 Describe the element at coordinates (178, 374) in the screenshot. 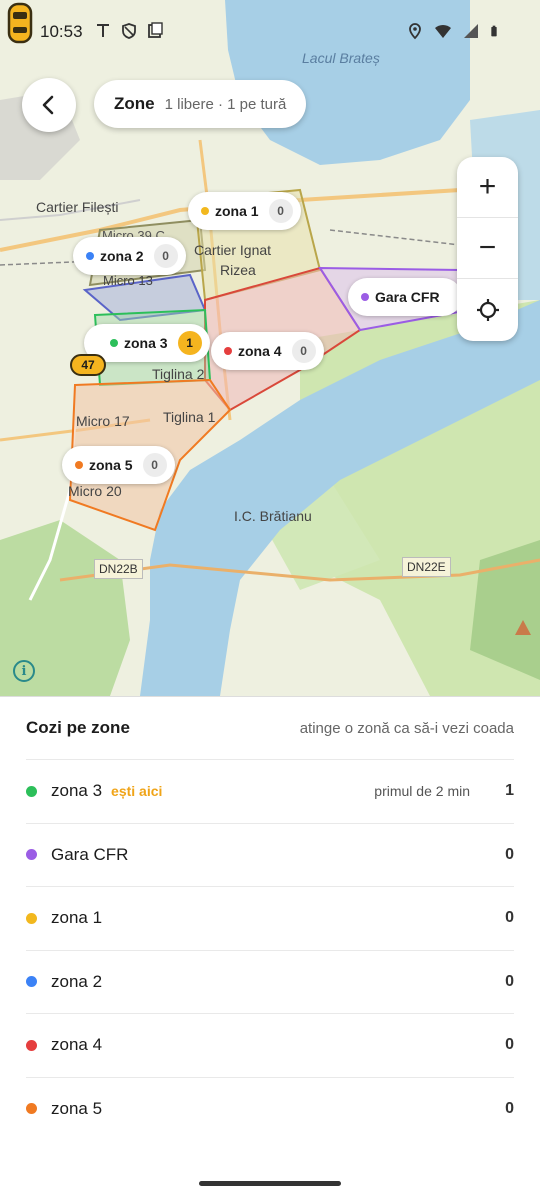

I see `map-label-tiglina2: Tiglina 2` at that location.